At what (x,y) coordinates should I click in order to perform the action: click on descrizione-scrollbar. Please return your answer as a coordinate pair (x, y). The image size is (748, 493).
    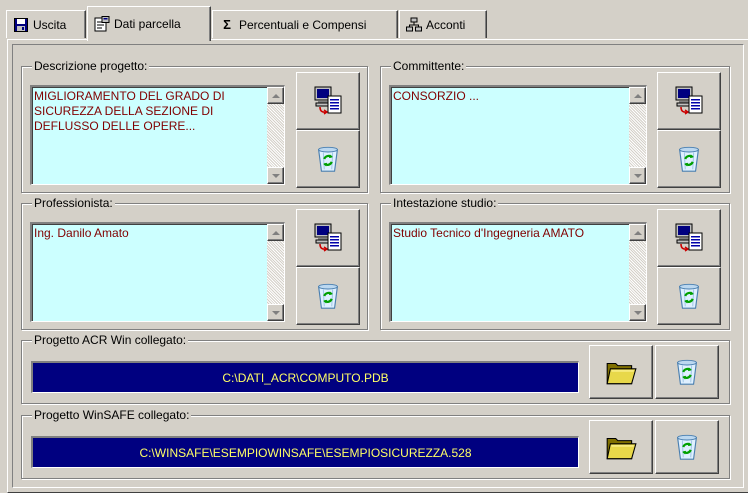
    Looking at the image, I should click on (275, 135).